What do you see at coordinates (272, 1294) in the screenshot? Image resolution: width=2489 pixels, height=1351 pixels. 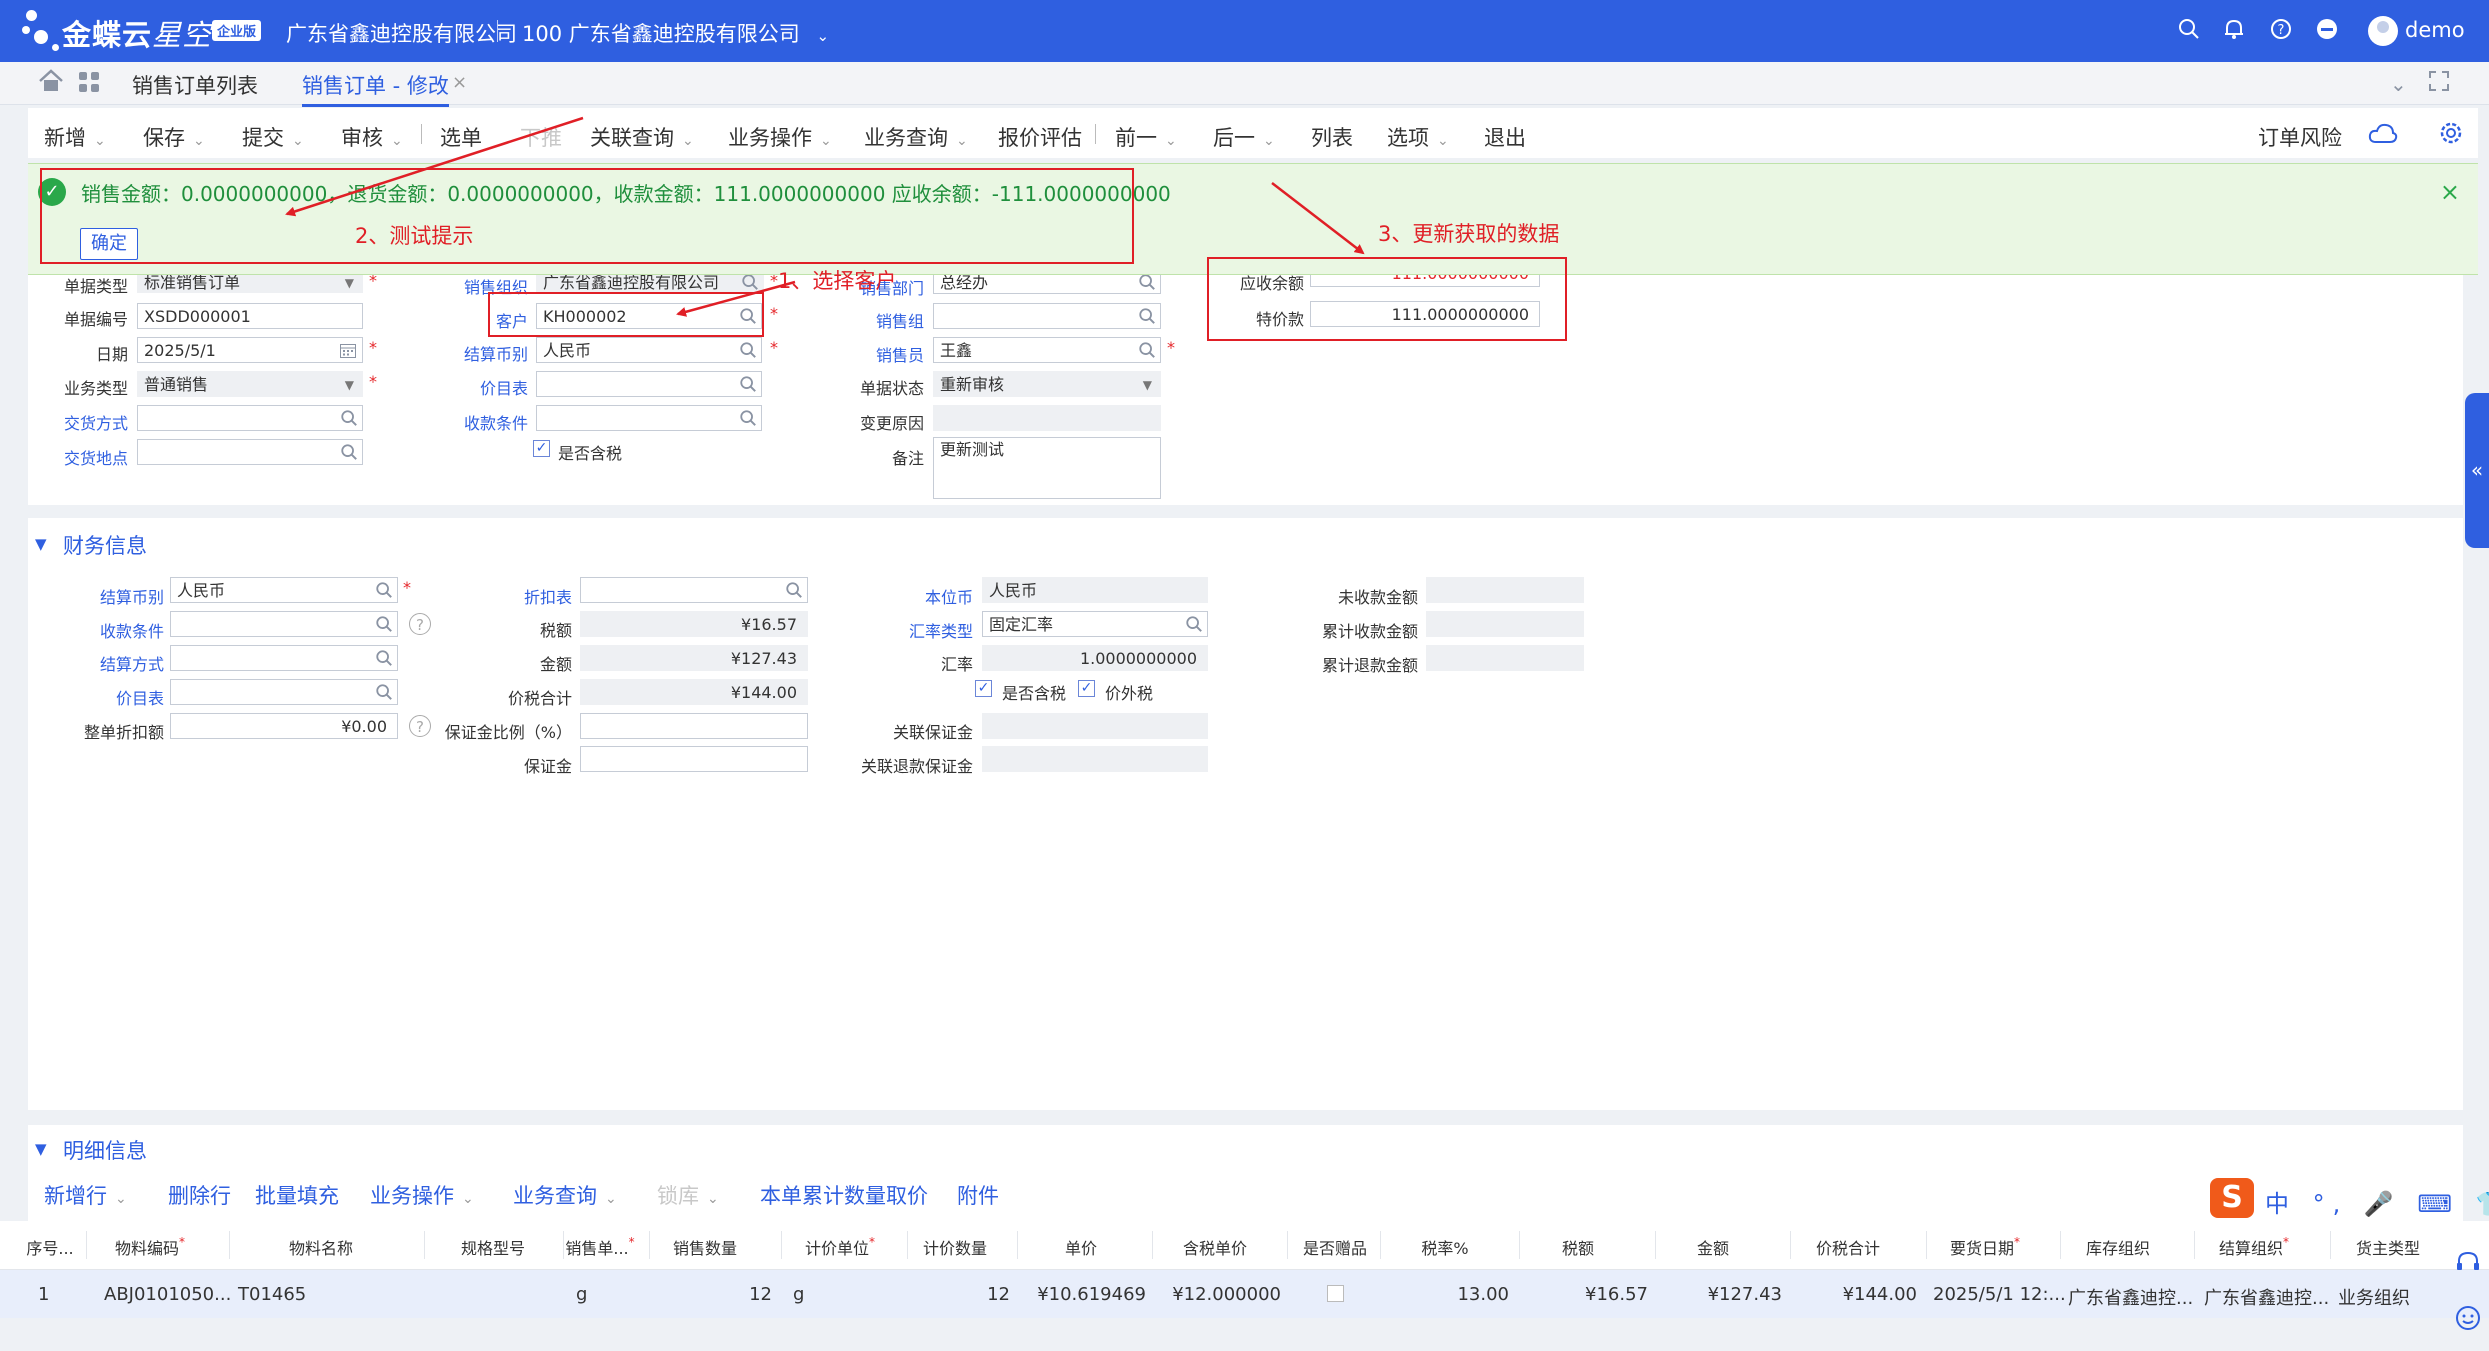 I see `cell-material-name: T01465` at bounding box center [272, 1294].